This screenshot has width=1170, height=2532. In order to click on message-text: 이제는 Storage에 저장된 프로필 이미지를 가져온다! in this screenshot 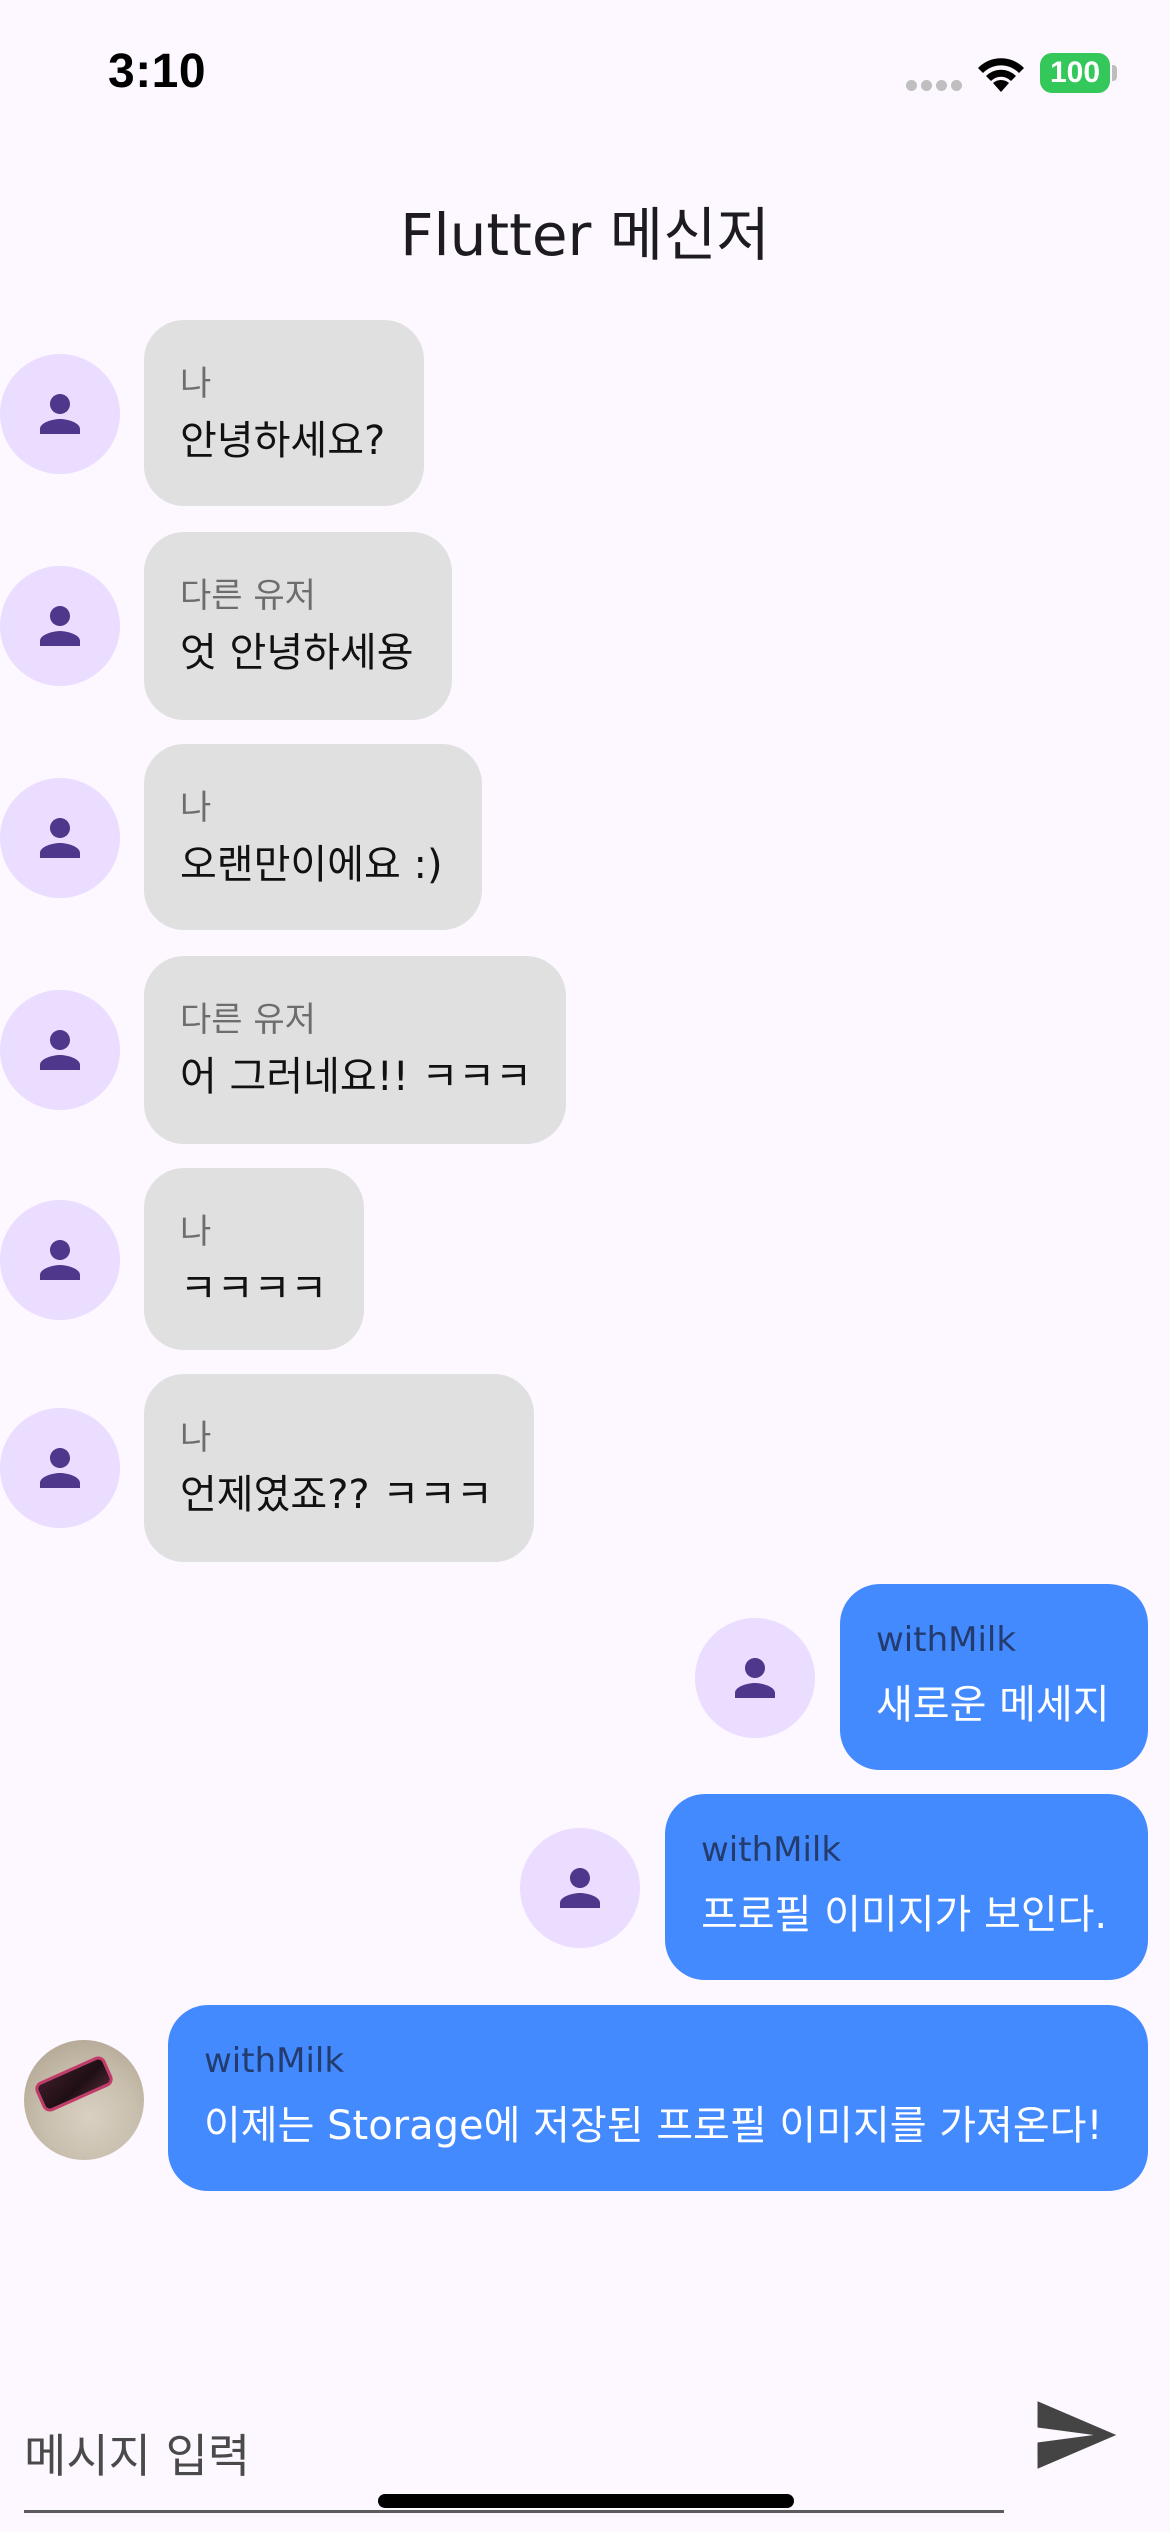, I will do `click(653, 2126)`.